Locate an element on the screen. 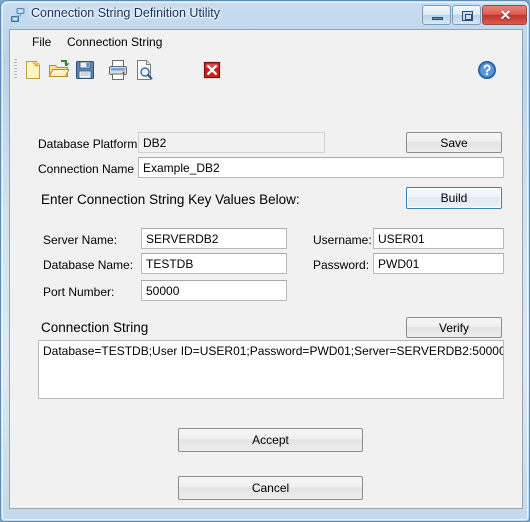  toolbar-grip is located at coordinates (15, 69).